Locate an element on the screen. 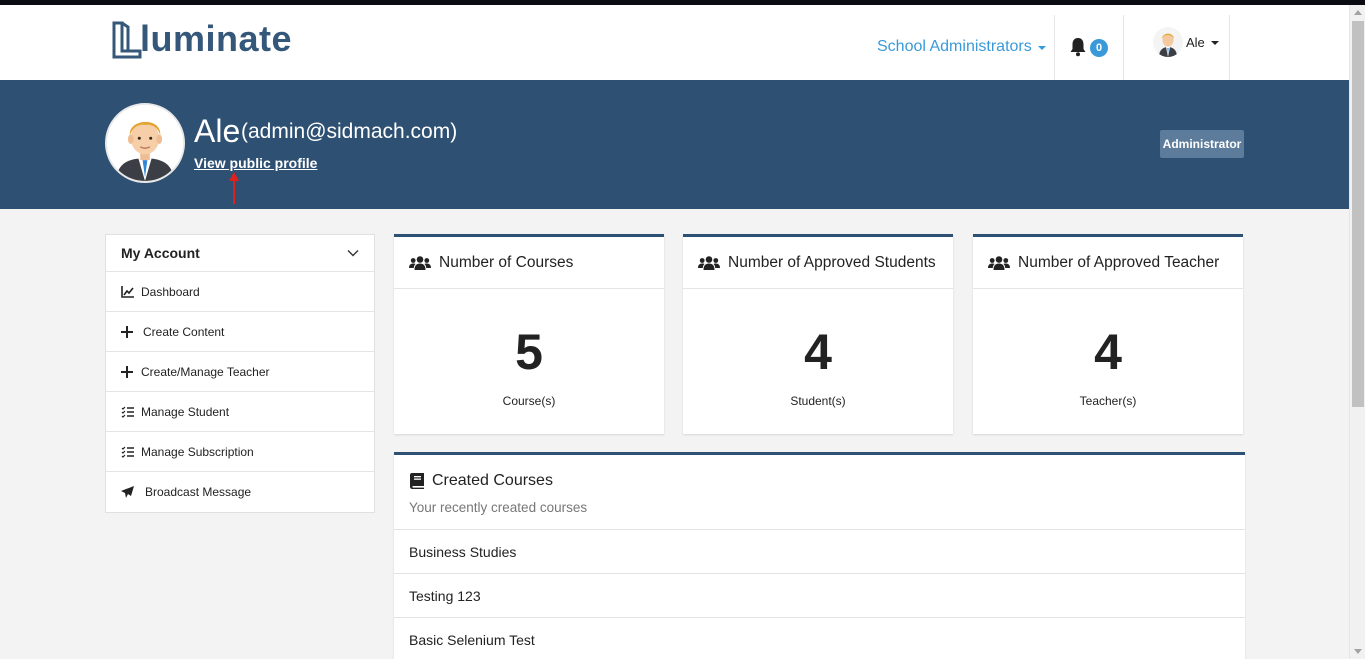 The width and height of the screenshot is (1365, 659). line-chart-icon is located at coordinates (130, 292).